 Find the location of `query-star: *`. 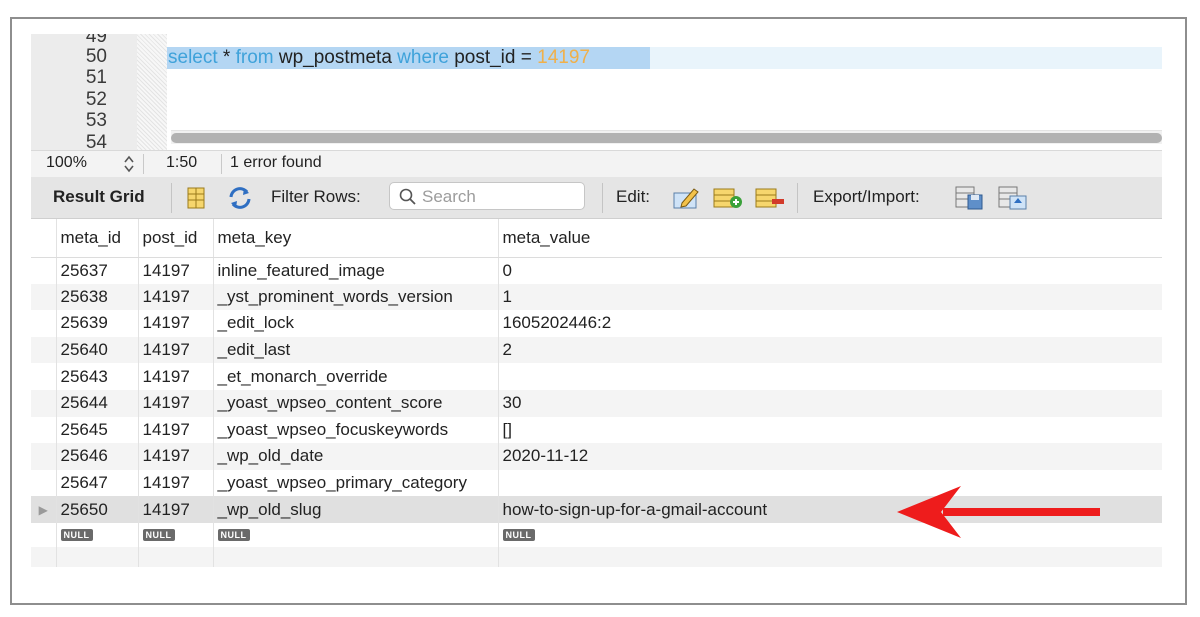

query-star: * is located at coordinates (226, 57).